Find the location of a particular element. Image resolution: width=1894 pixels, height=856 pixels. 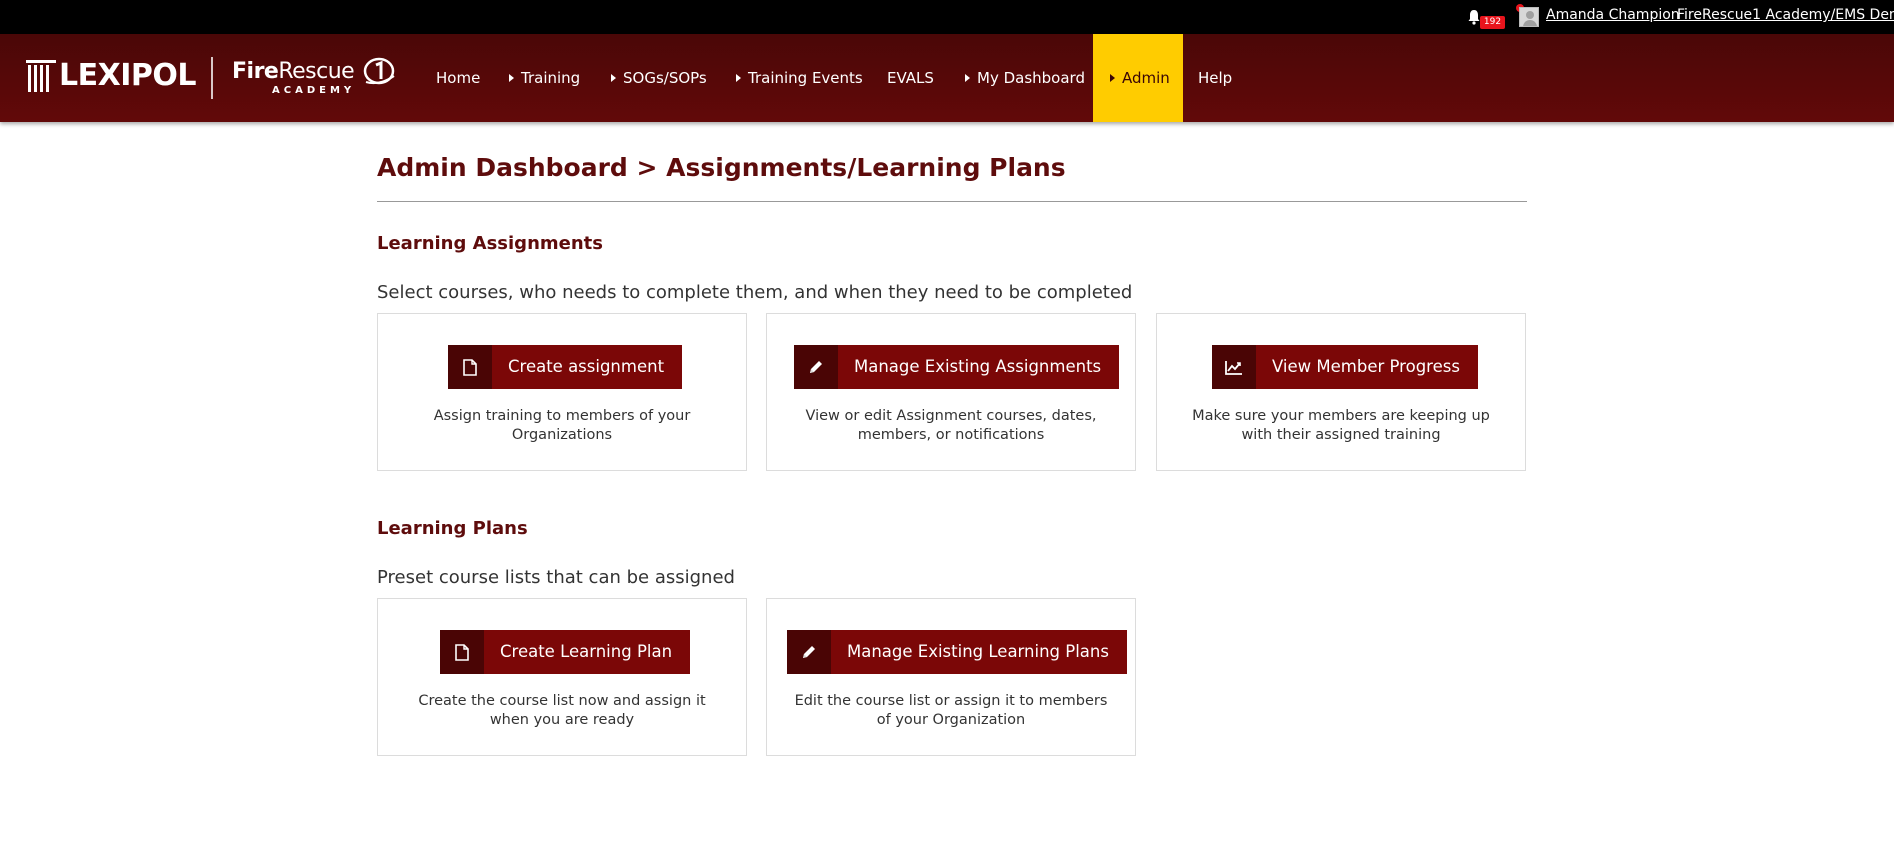

nav-help: Help is located at coordinates (1215, 78).